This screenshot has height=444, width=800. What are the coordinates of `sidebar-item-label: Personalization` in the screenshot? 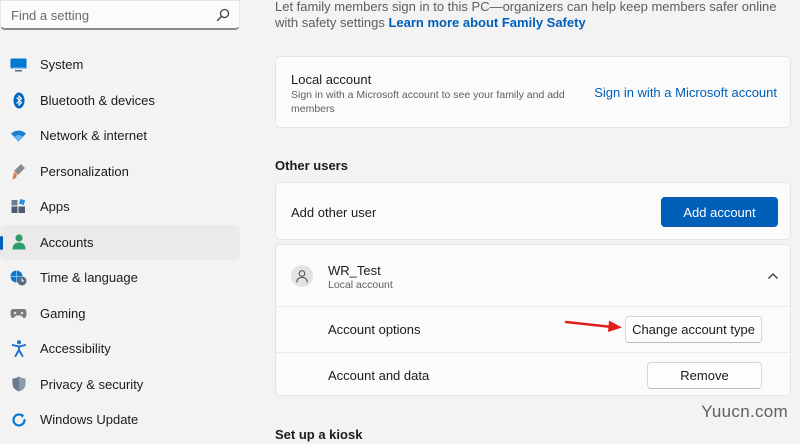 It's located at (84, 171).